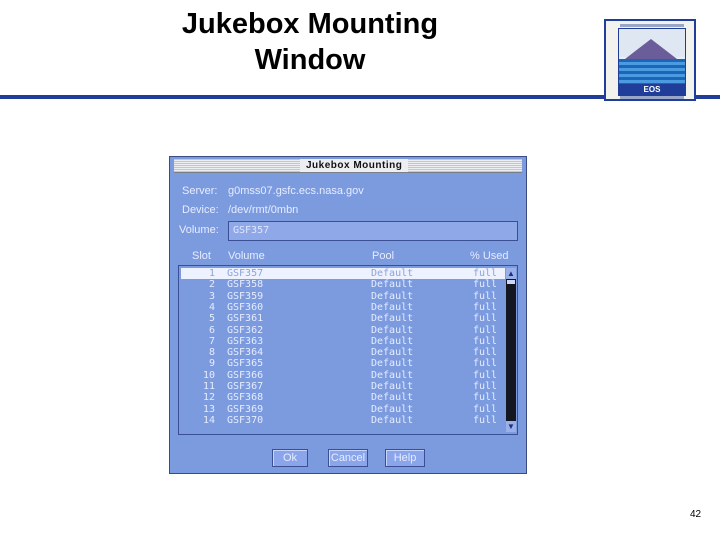  What do you see at coordinates (343, 409) in the screenshot?
I see `table-row: 13 GSF369 Default full` at bounding box center [343, 409].